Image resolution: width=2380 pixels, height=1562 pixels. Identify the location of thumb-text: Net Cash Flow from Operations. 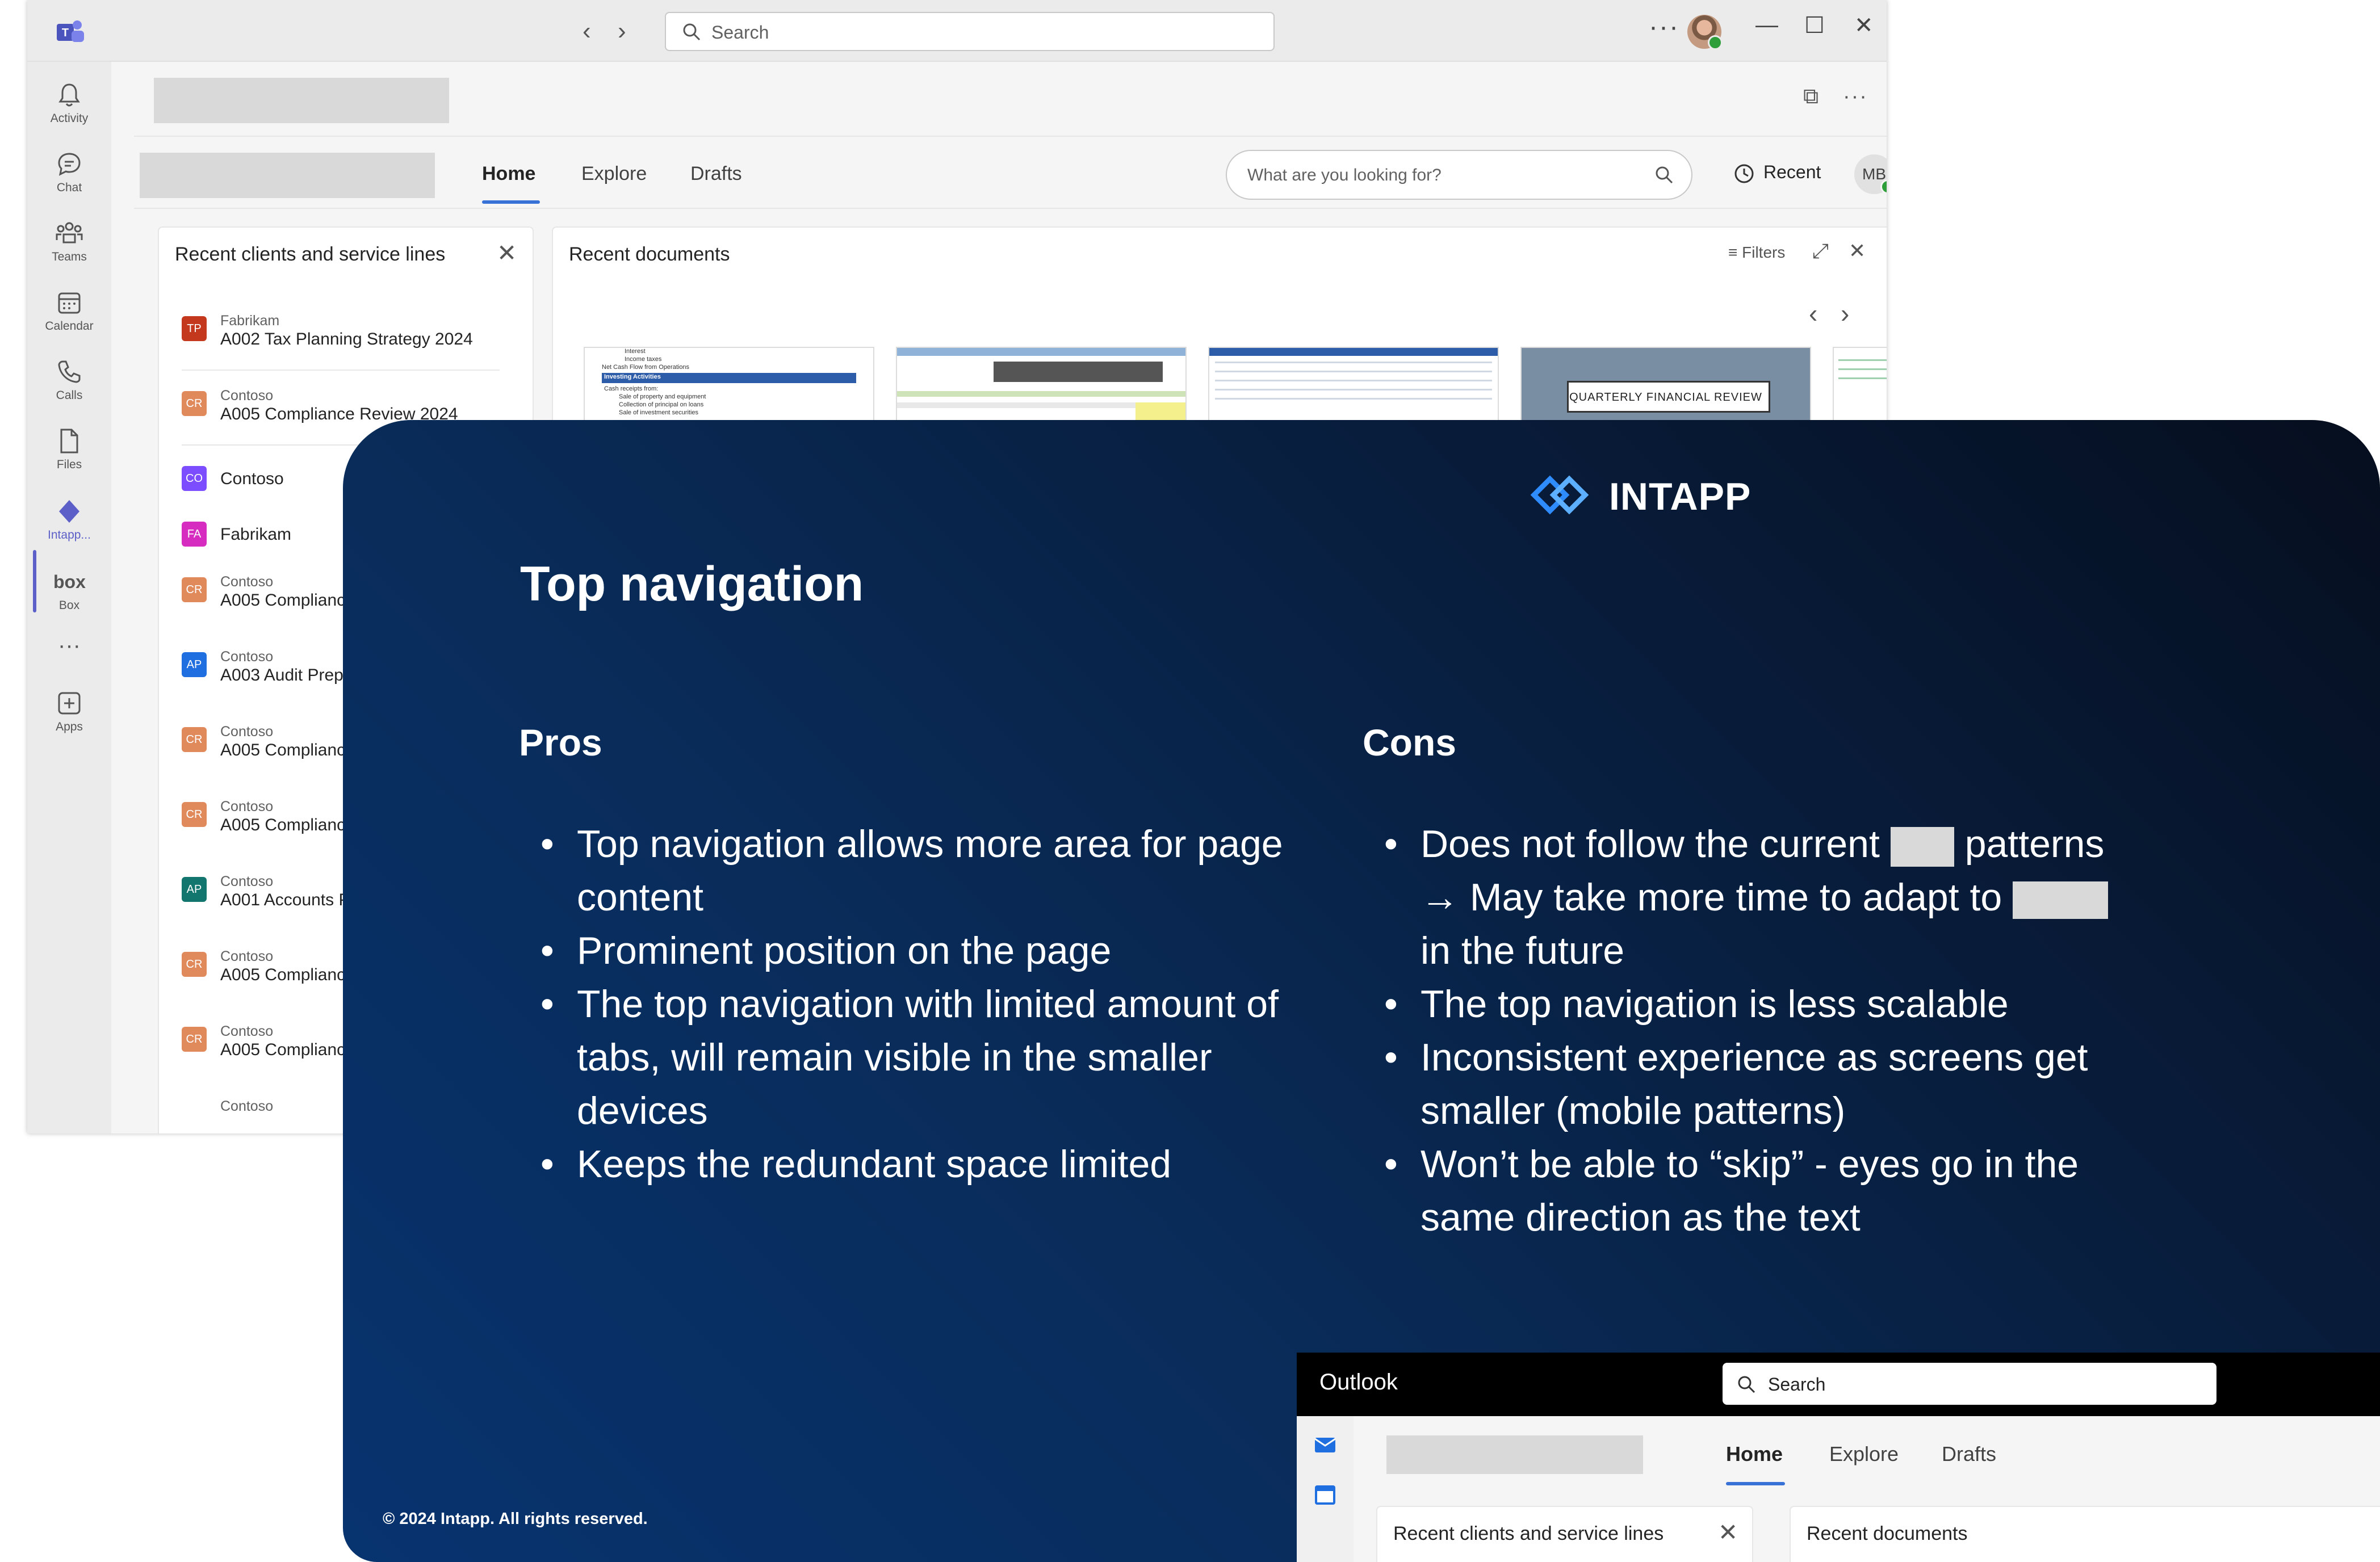
(646, 367).